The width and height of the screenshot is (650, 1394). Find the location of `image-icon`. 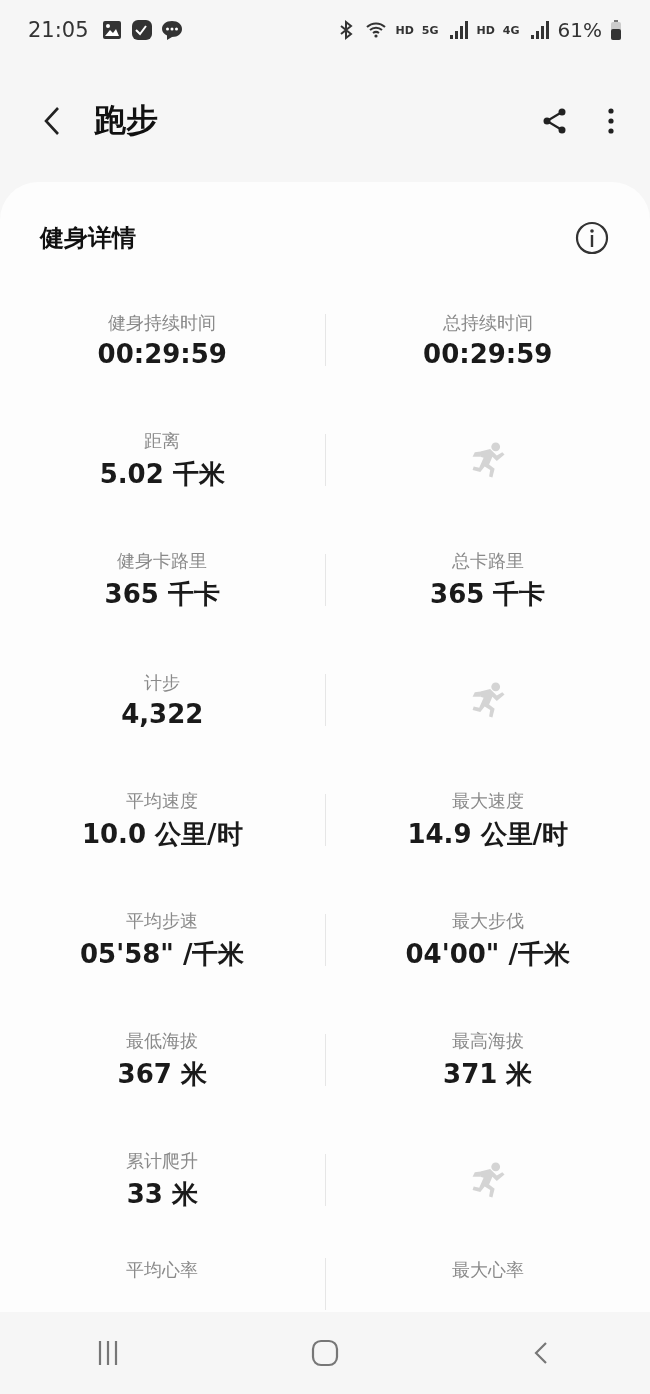

image-icon is located at coordinates (111, 30).